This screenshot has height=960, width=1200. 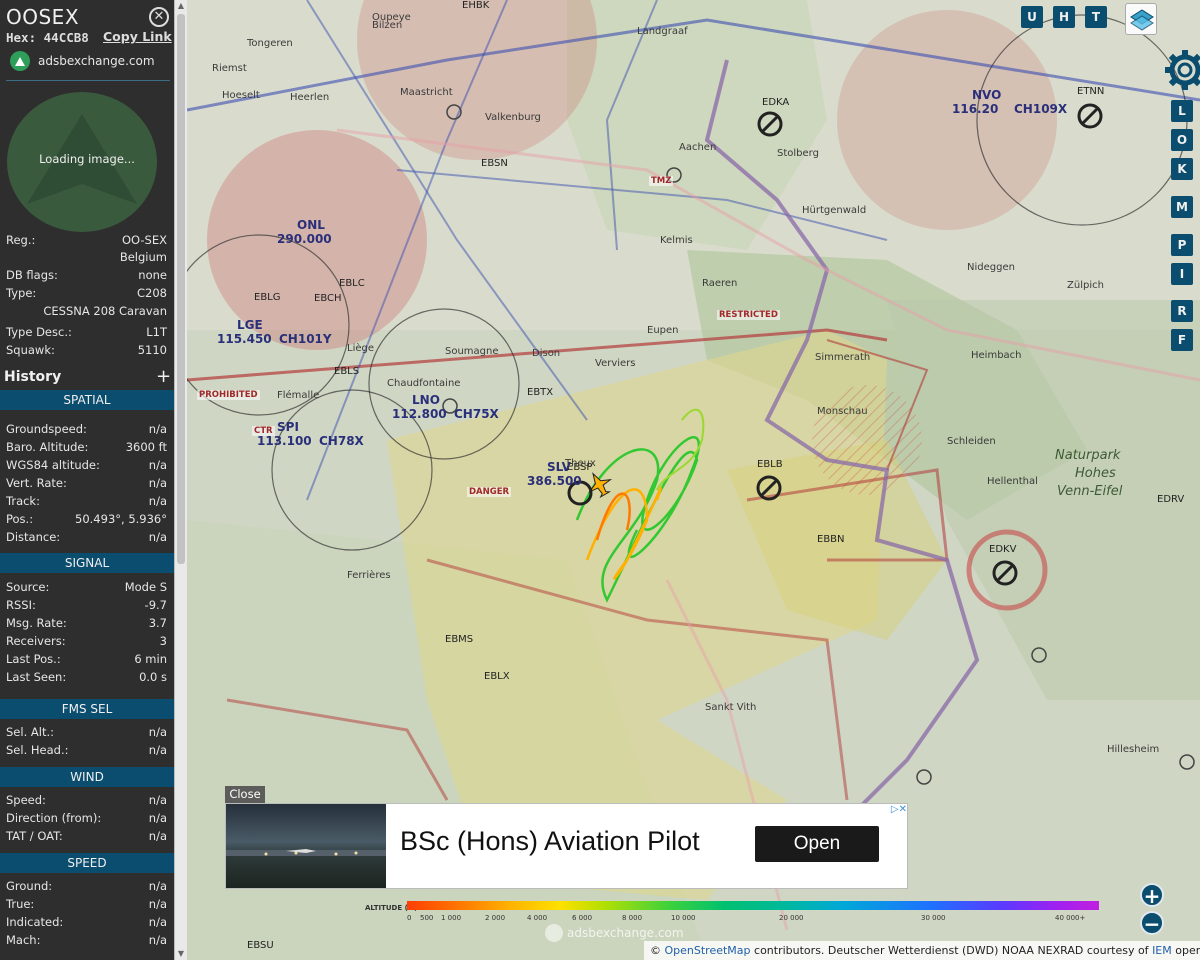 I want to click on navaid-frequency: 112.800, so click(x=419, y=414).